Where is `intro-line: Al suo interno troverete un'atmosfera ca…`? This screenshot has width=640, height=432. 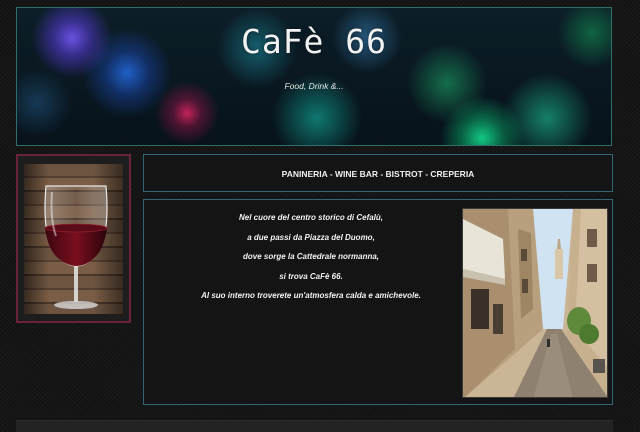 intro-line: Al suo interno troverete un'atmosfera ca… is located at coordinates (311, 295).